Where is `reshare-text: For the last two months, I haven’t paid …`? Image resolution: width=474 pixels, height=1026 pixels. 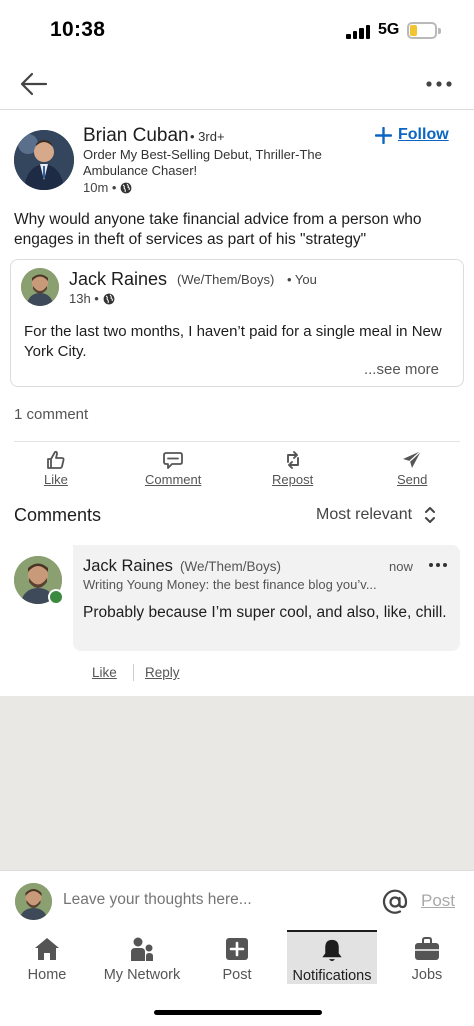
reshare-text: For the last two months, I haven’t paid … is located at coordinates (233, 341).